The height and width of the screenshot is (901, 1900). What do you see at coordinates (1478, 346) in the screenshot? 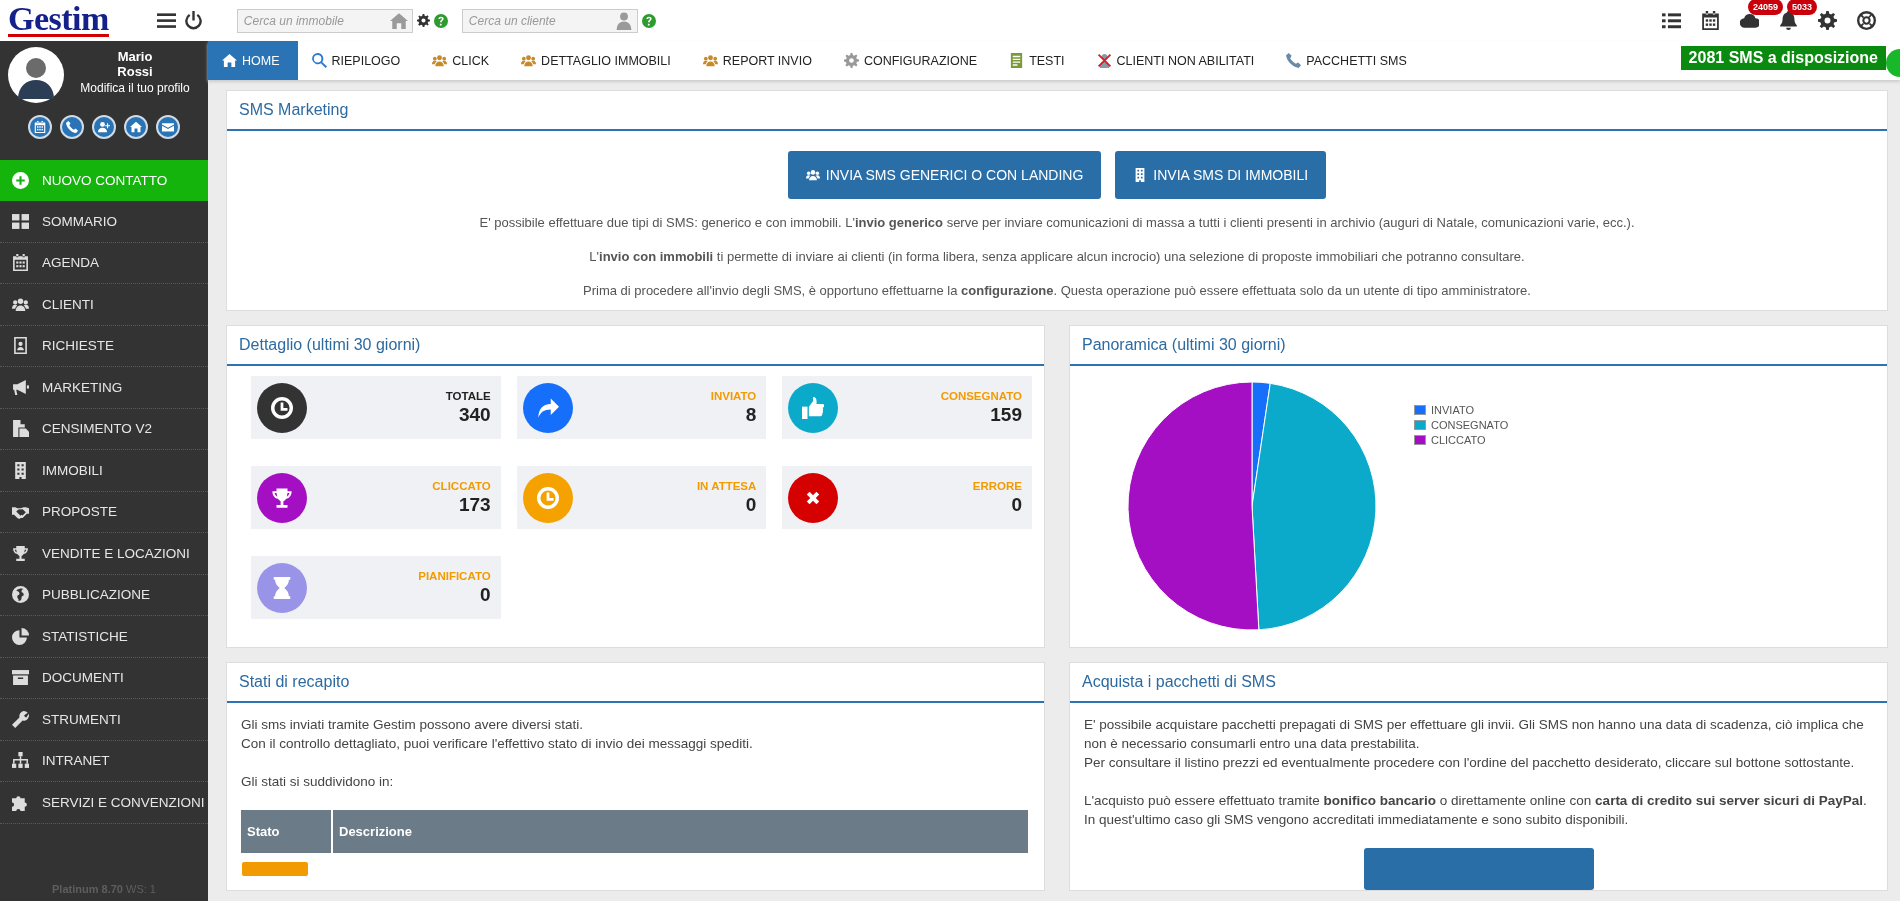
I see `card-title: Panoramica (ultimi 30 giorni)` at bounding box center [1478, 346].